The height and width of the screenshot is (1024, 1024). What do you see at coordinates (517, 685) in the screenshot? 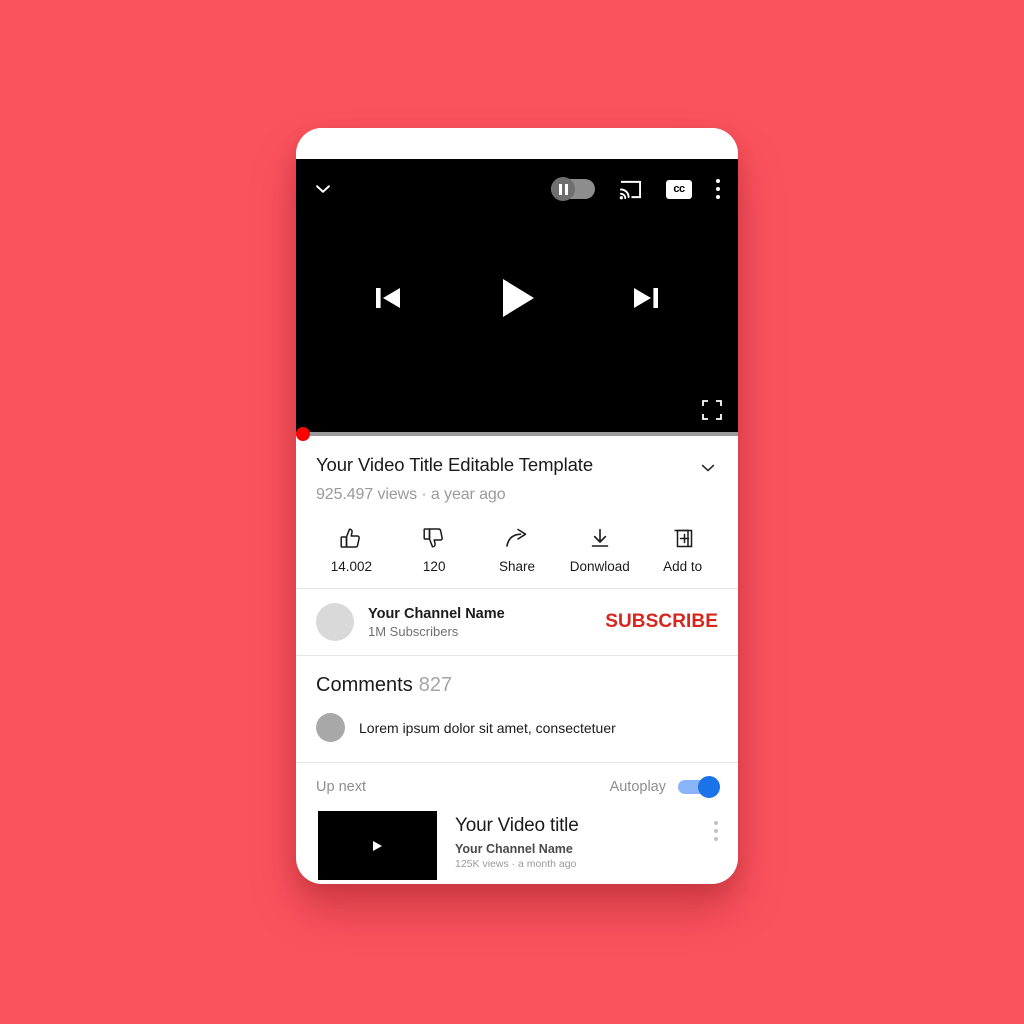
I see `comments-heading: Comments 827` at bounding box center [517, 685].